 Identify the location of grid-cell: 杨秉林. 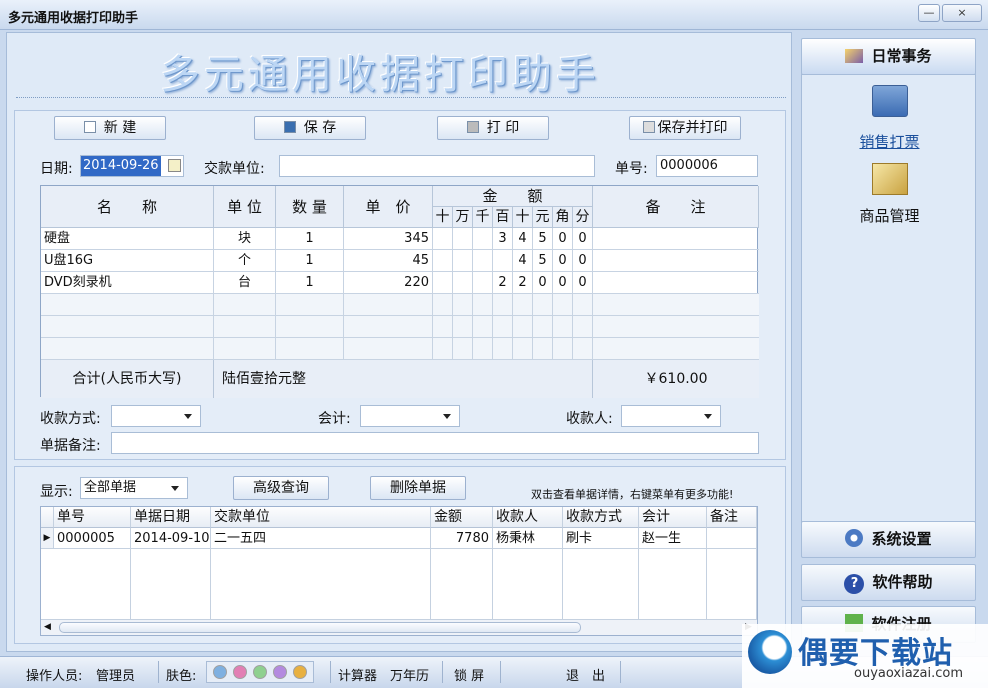
(528, 538).